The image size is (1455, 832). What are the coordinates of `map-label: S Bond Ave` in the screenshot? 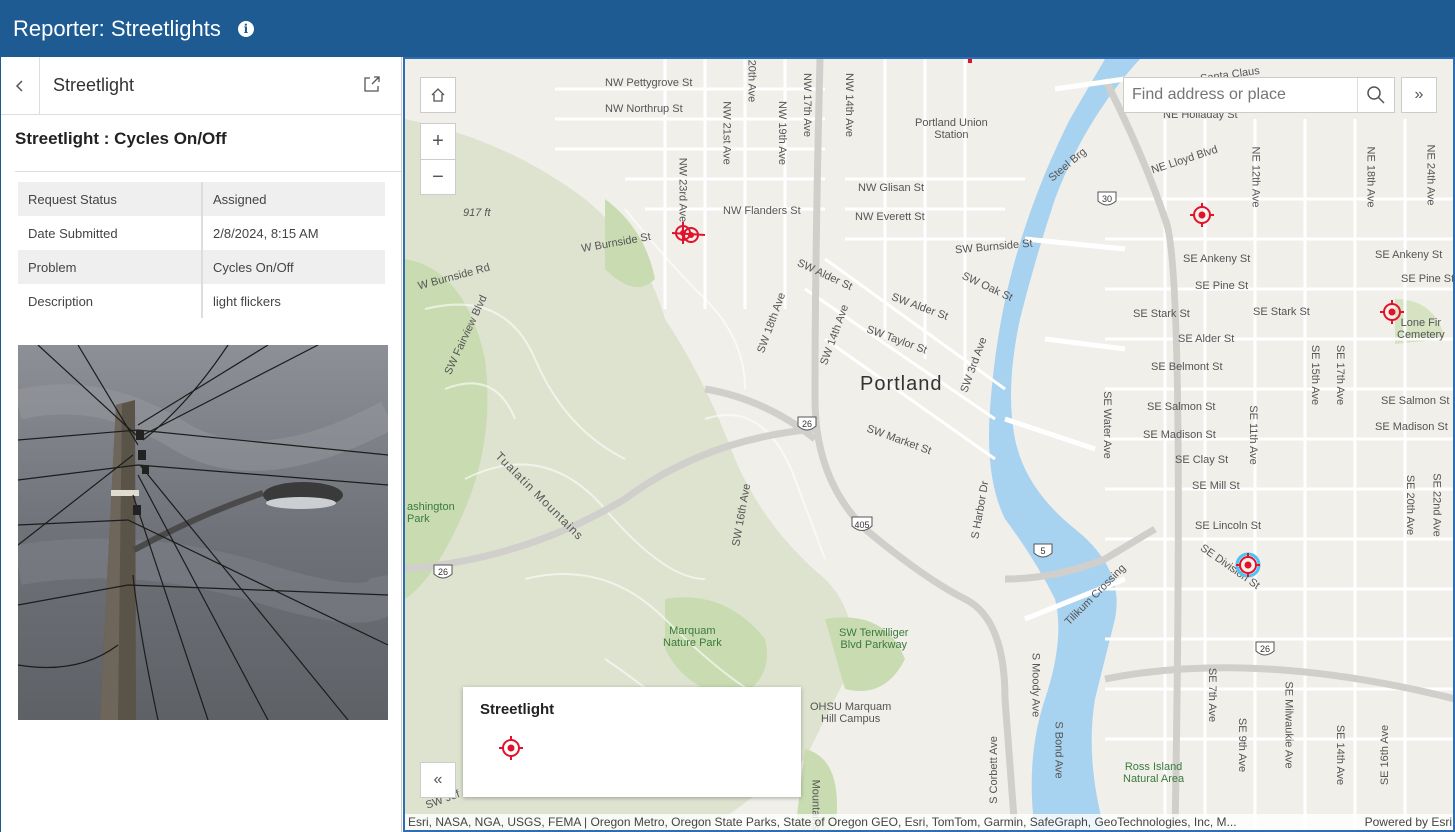 It's located at (1058, 750).